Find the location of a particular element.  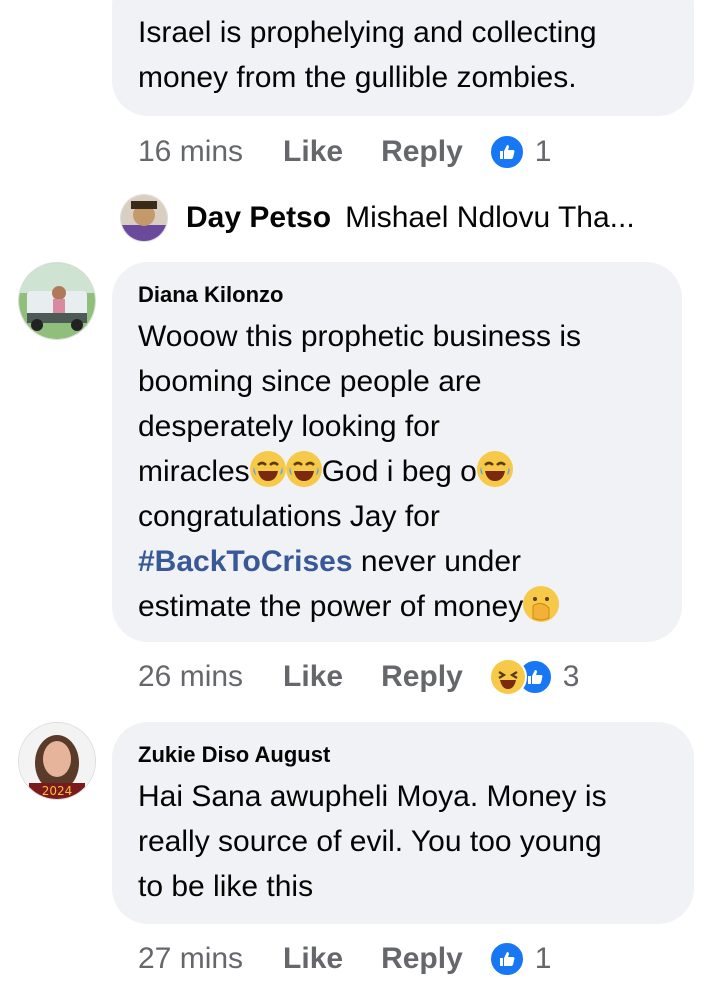

comment-time: 26 mins is located at coordinates (190, 677).